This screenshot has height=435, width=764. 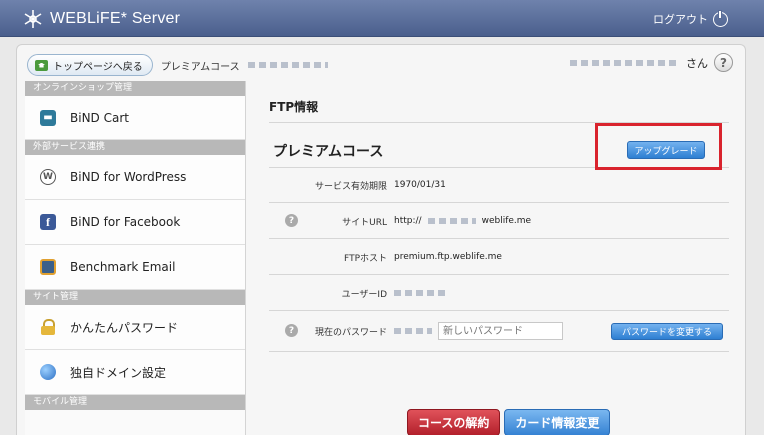 I want to click on masked-subdomain, so click(x=451, y=221).